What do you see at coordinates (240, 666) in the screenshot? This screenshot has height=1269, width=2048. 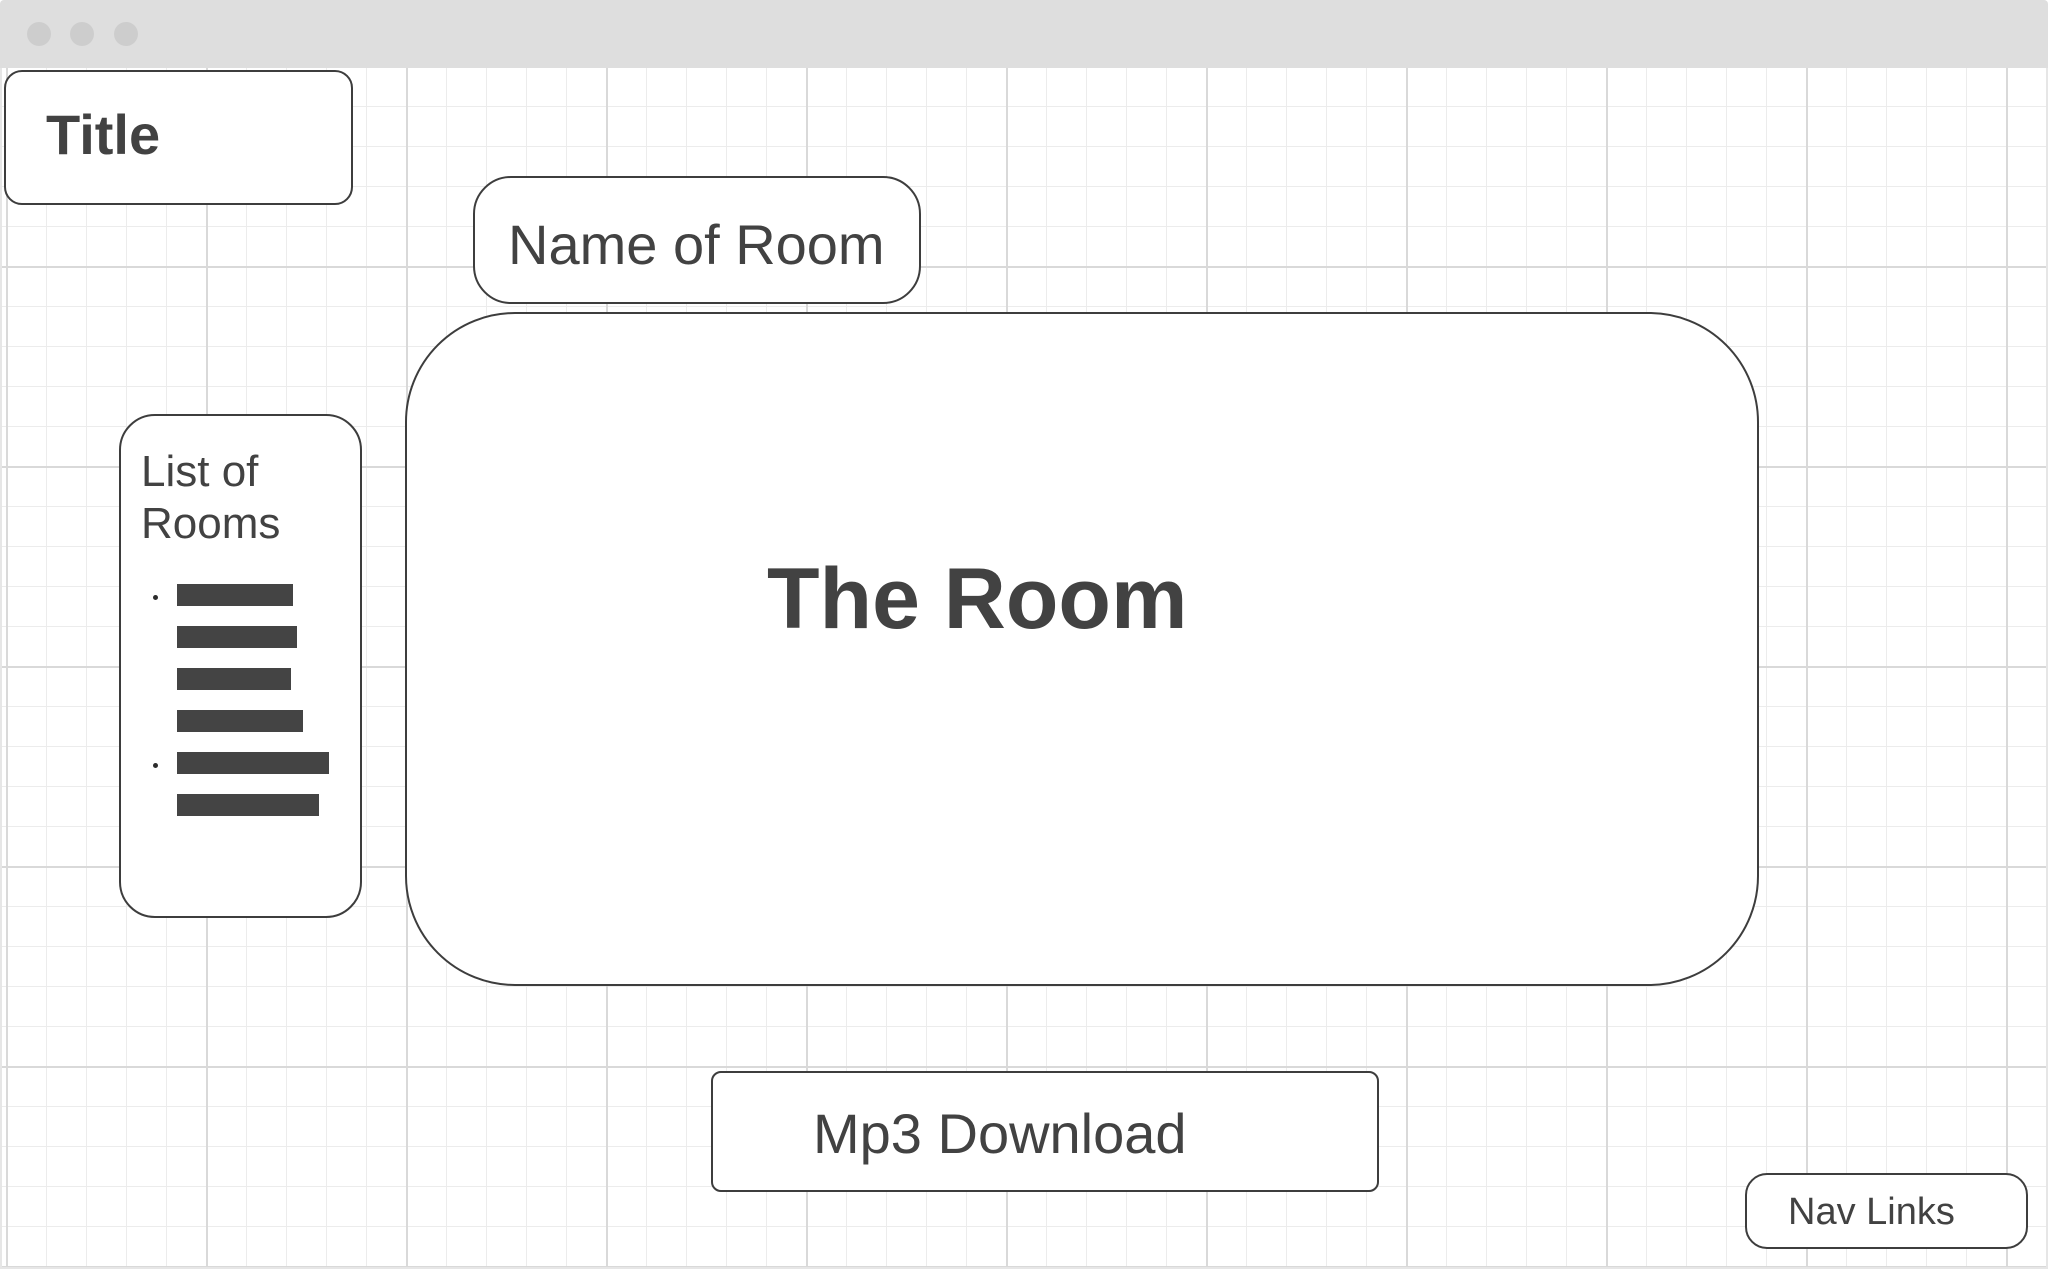 I see `room-list-panel: List of Rooms` at bounding box center [240, 666].